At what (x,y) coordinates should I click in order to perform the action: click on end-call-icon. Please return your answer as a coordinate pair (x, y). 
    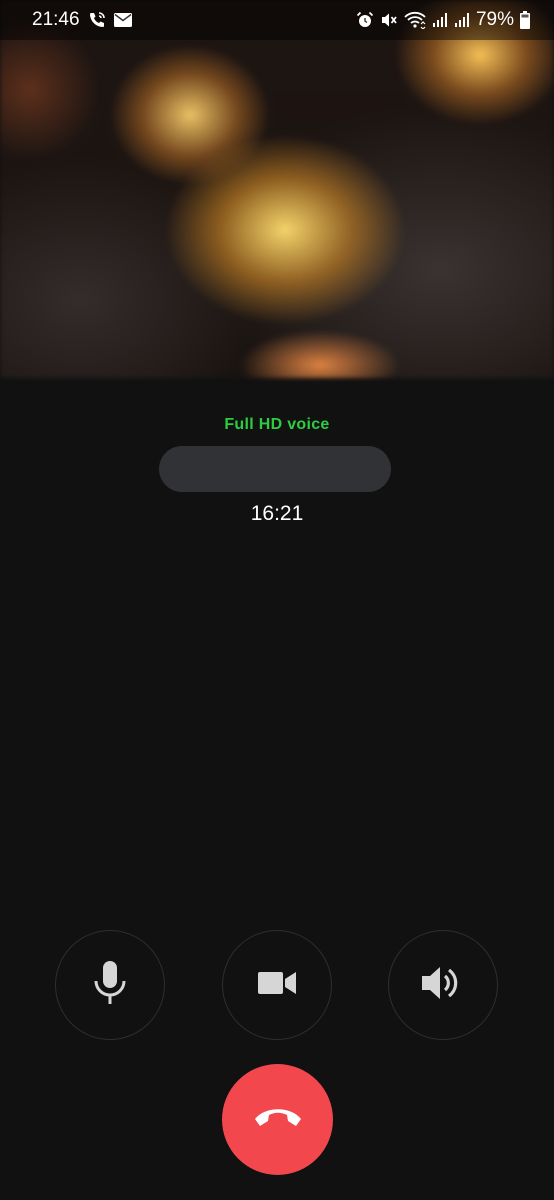
    Looking at the image, I should click on (278, 1119).